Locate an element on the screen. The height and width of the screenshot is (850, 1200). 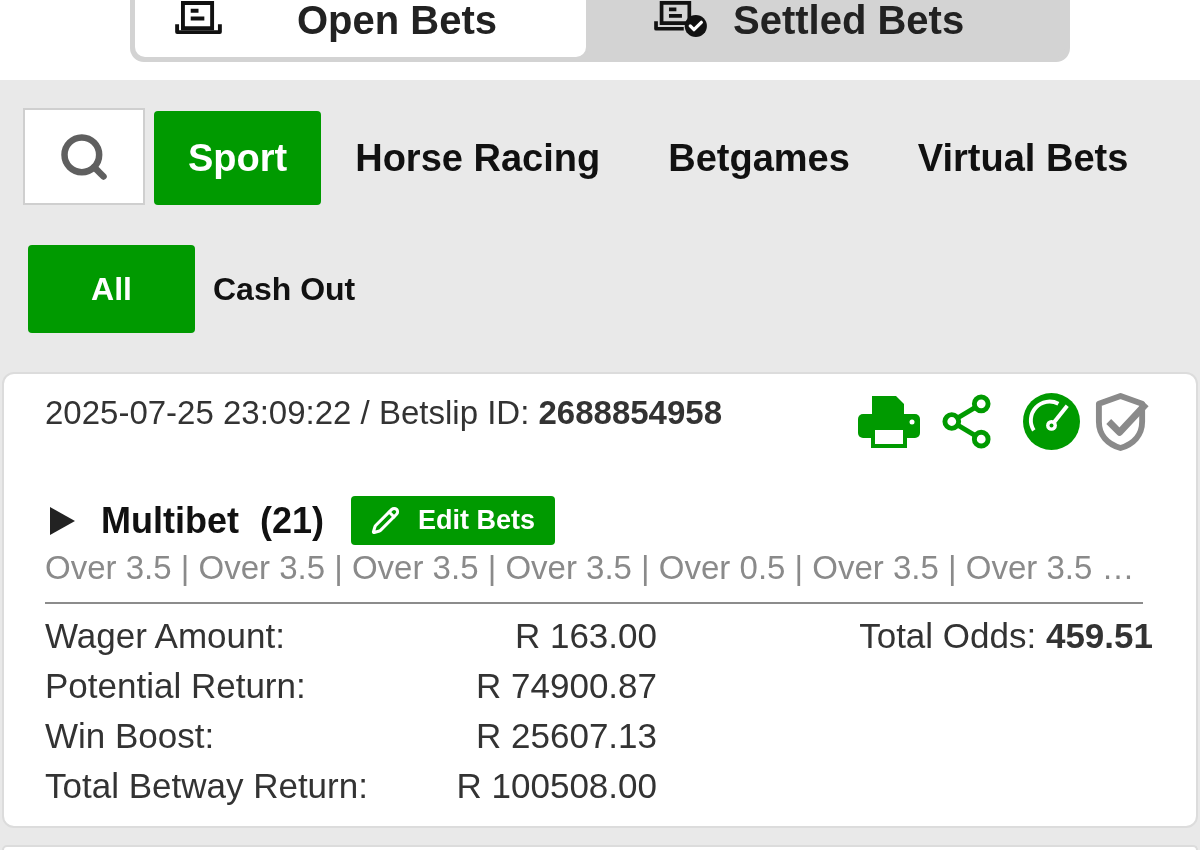
receipt-icon is located at coordinates (198, 18).